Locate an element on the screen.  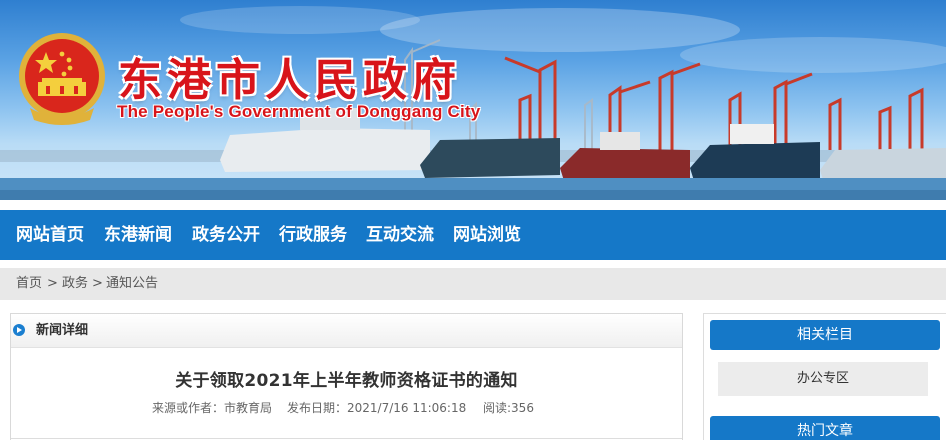
breadcrumb-home: 首页 is located at coordinates (29, 284).